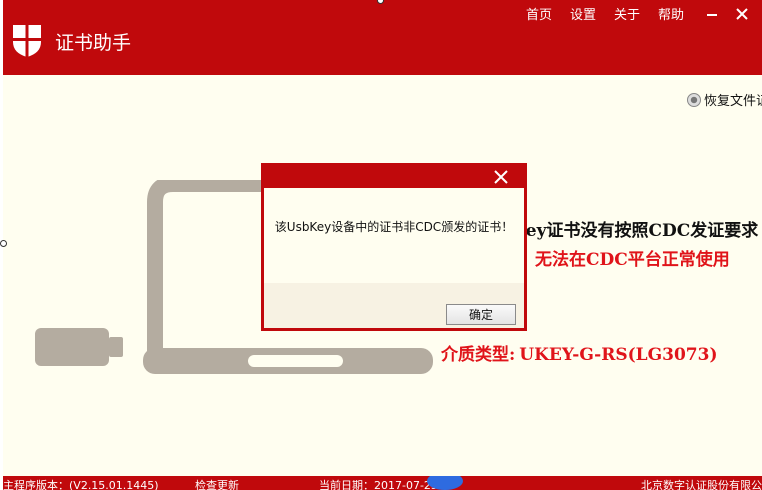 The image size is (762, 490). Describe the element at coordinates (644, 13) in the screenshot. I see `top-menu: 首页 设置 关于 帮助` at that location.